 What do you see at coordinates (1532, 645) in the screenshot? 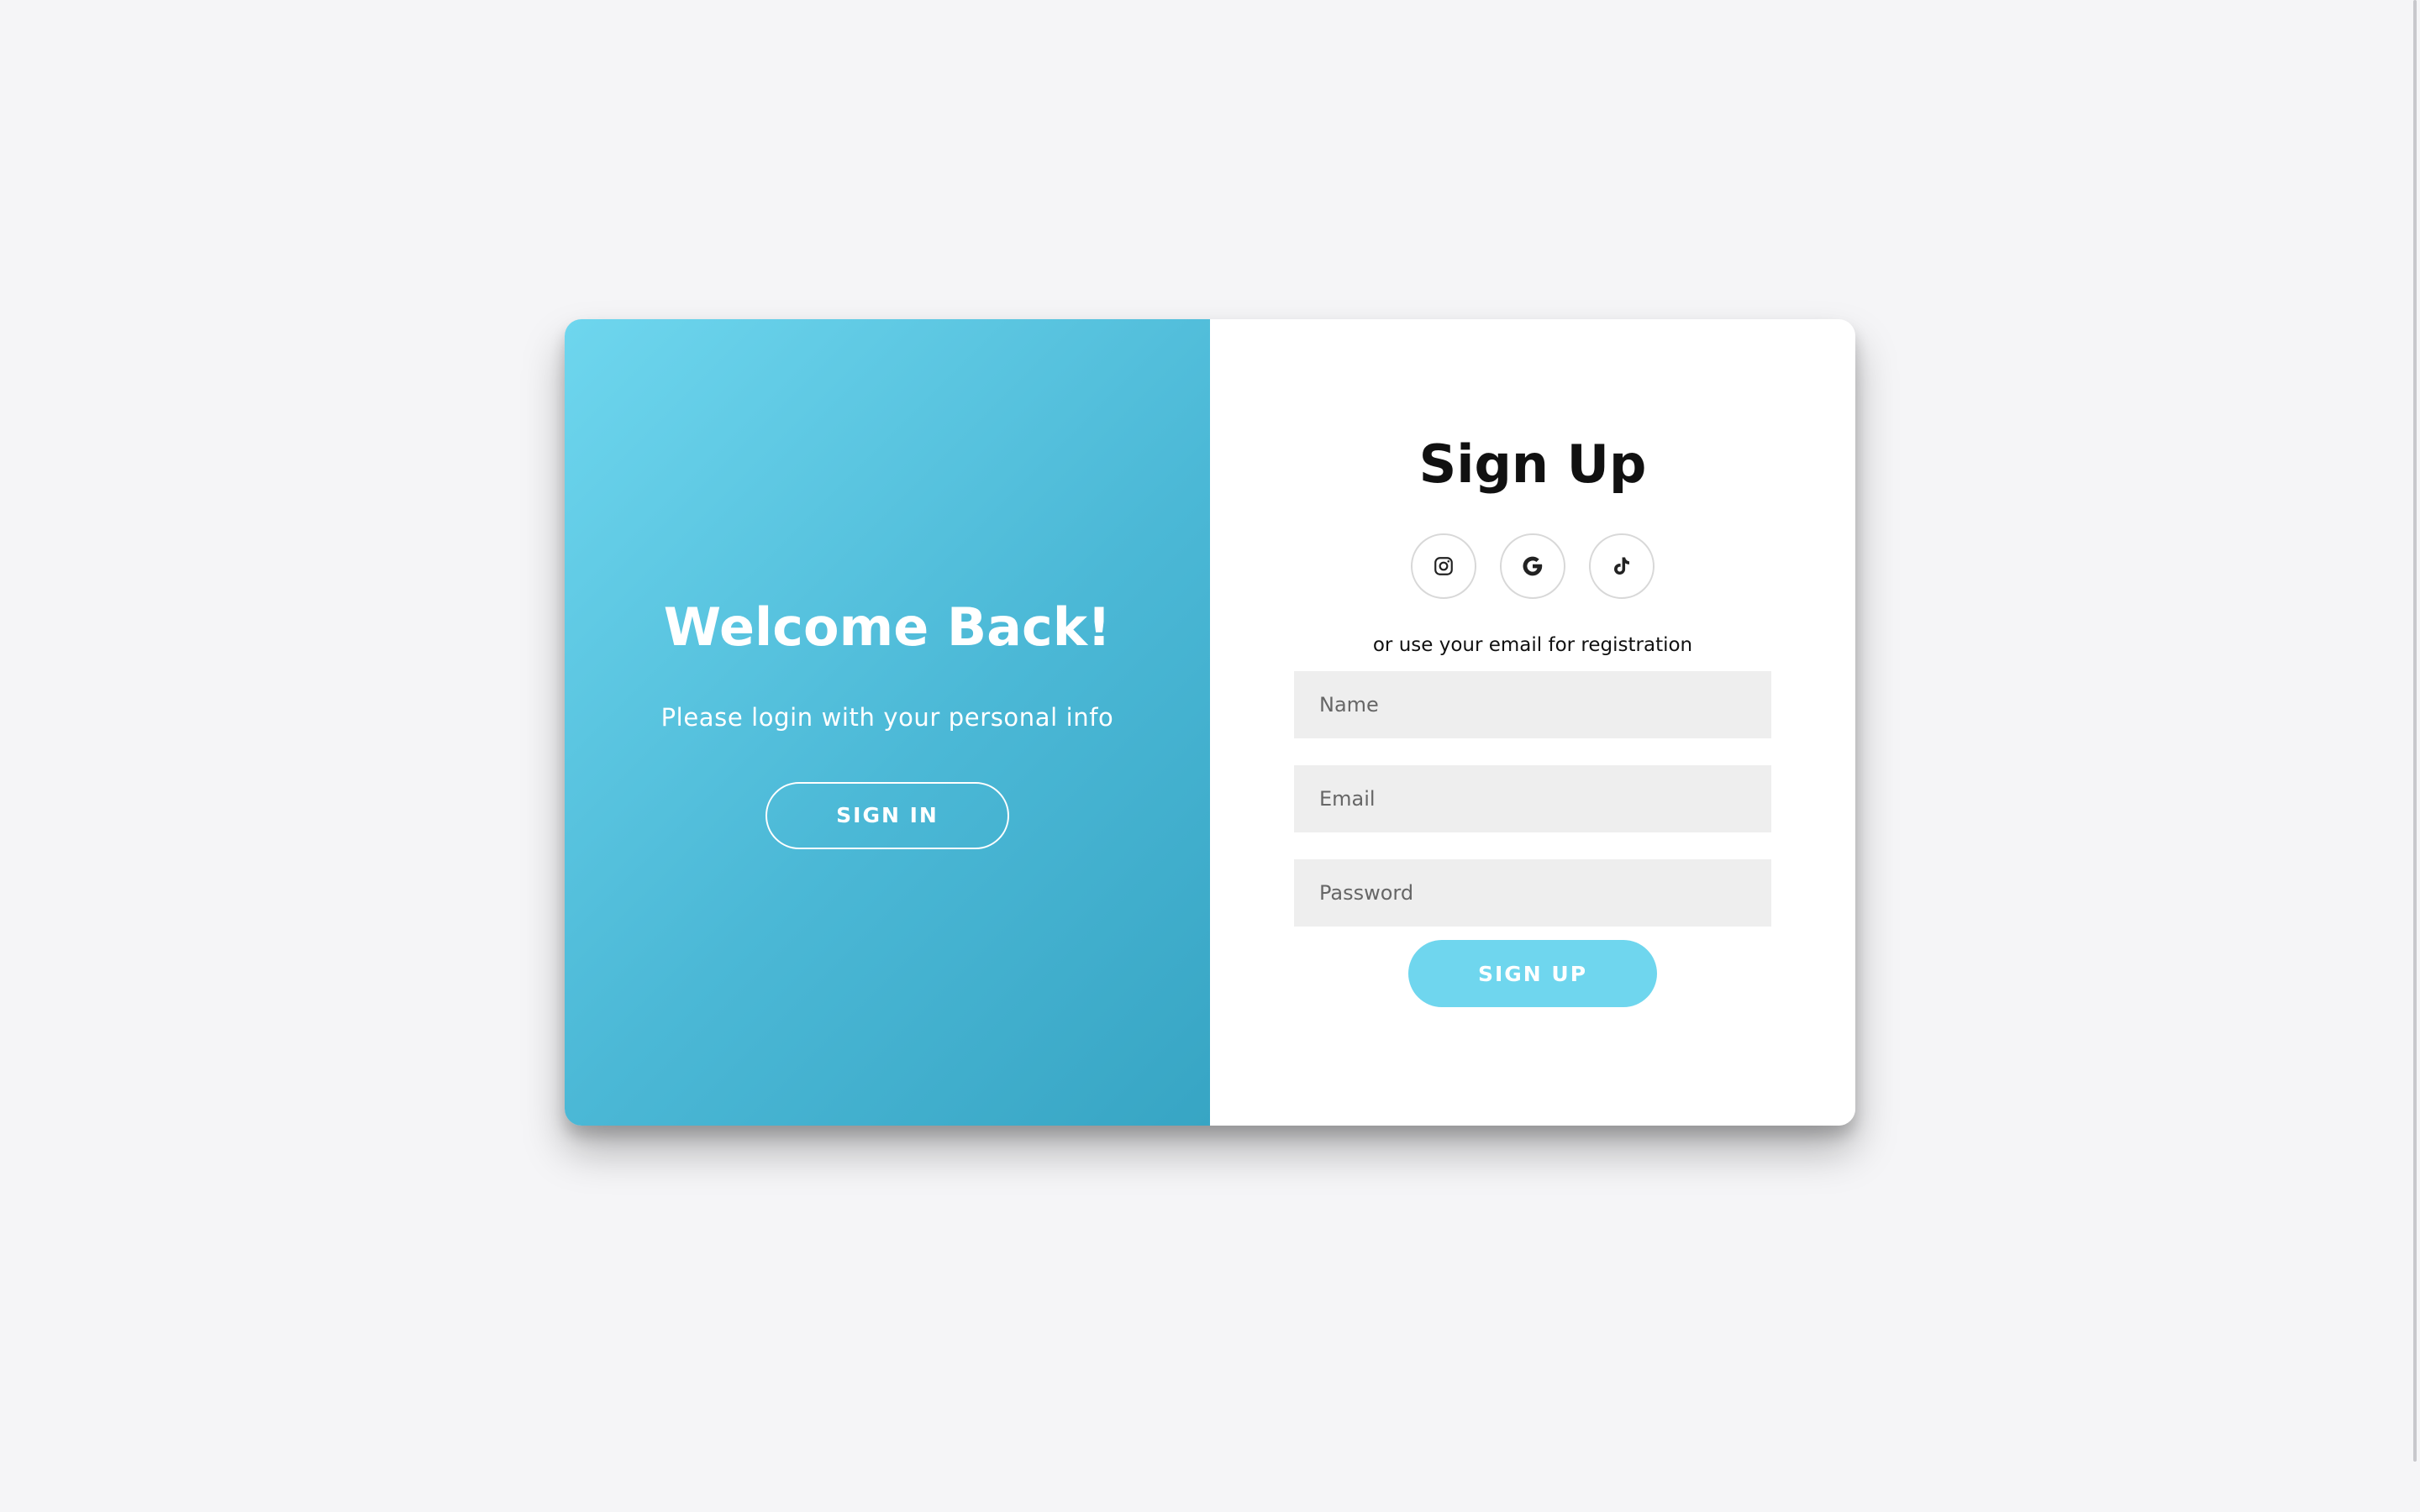
I see `registration-hint: or use your email for registration` at bounding box center [1532, 645].